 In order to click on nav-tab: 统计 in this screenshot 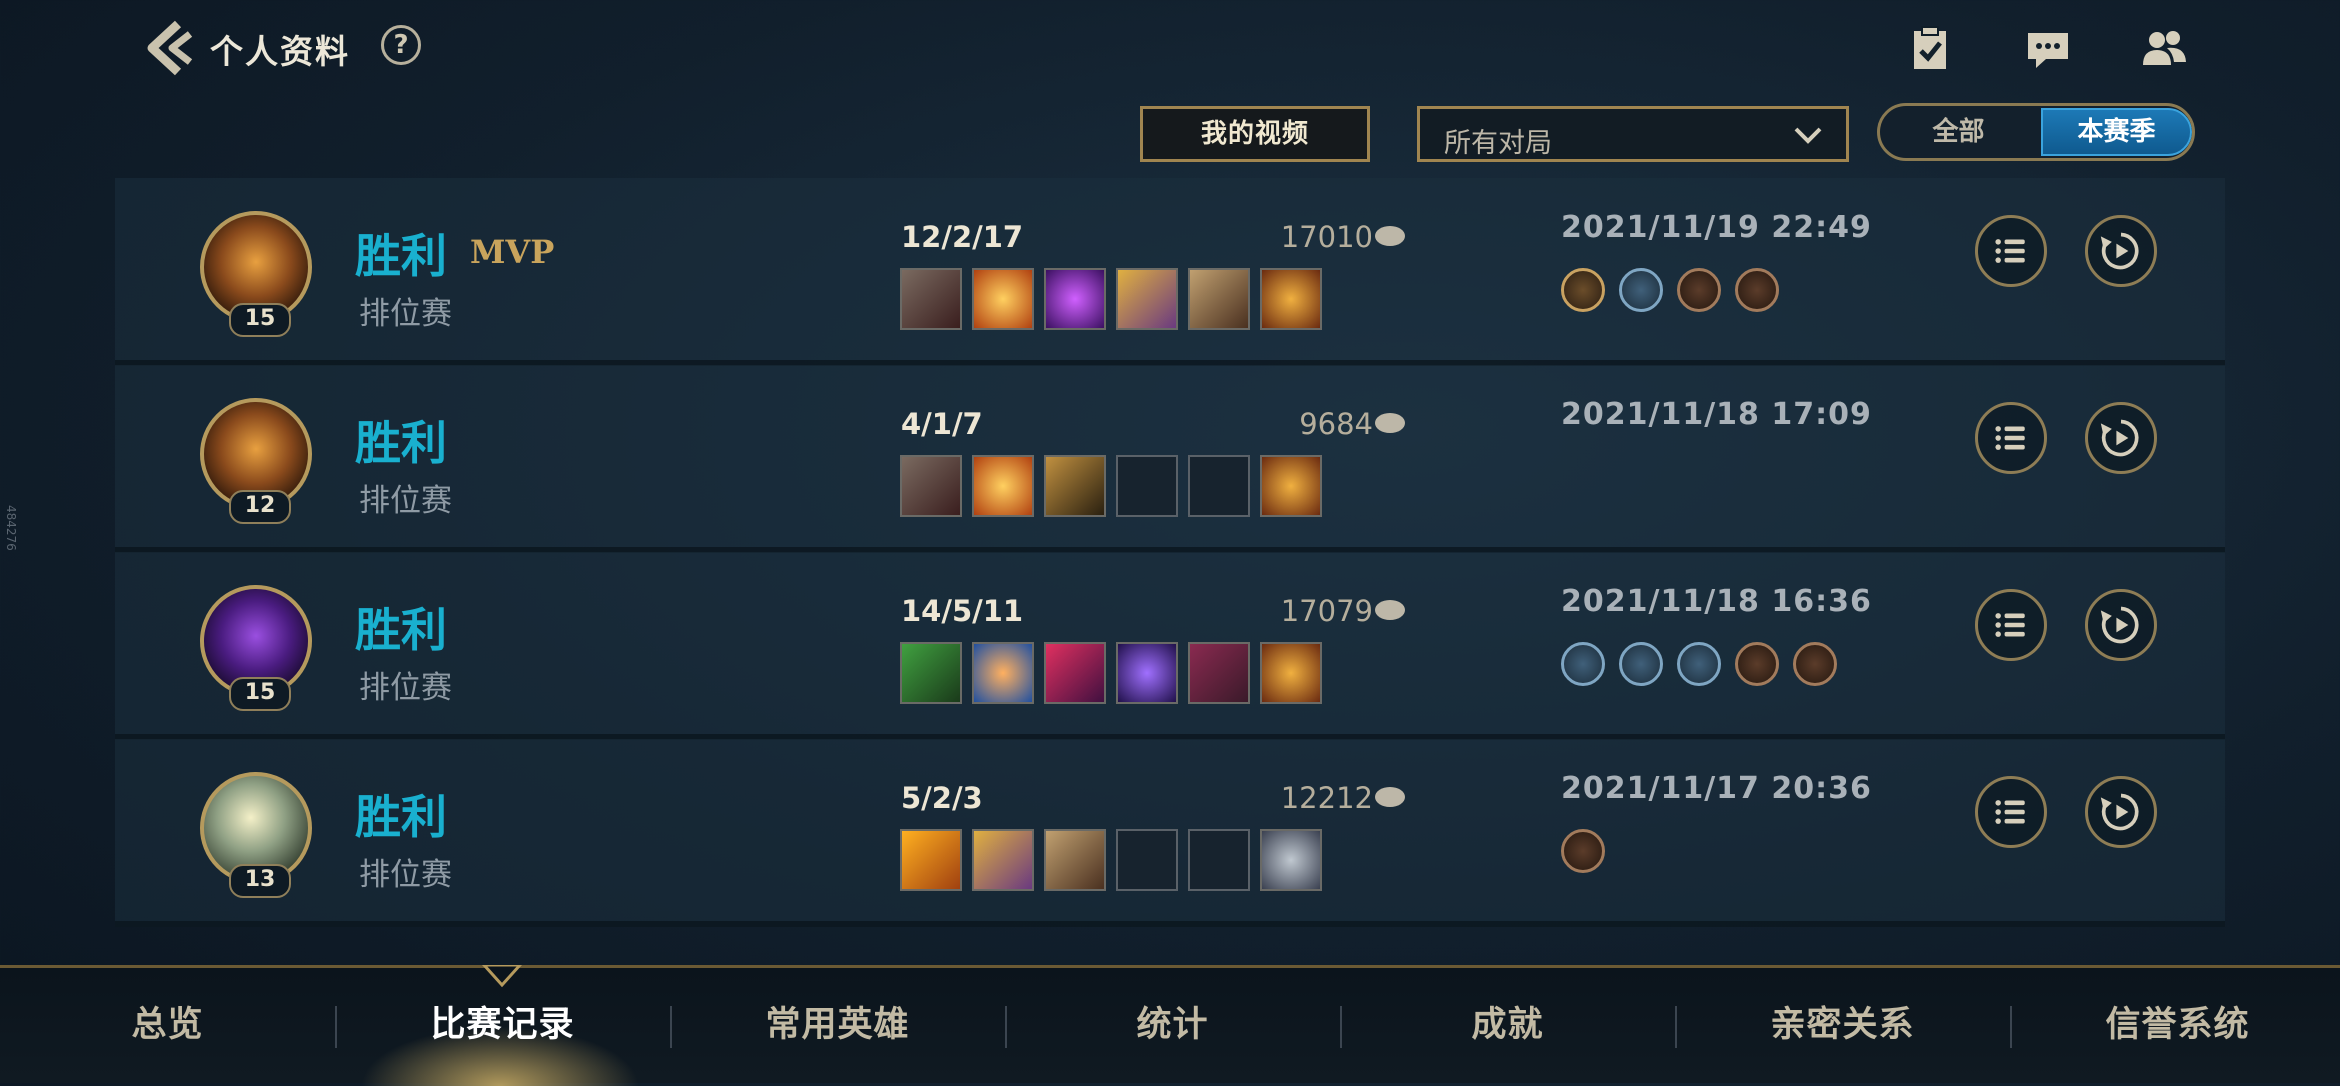, I will do `click(1172, 1025)`.